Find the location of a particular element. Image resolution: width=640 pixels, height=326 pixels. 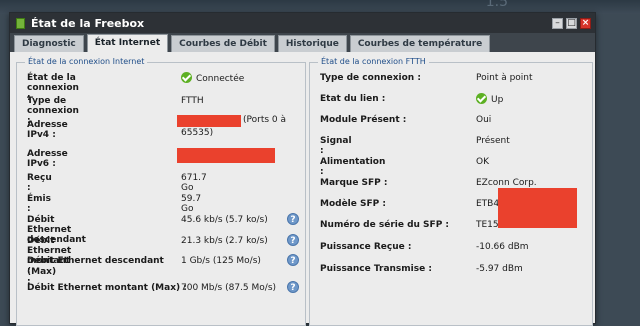

minimize-icon: – is located at coordinates (557, 23).